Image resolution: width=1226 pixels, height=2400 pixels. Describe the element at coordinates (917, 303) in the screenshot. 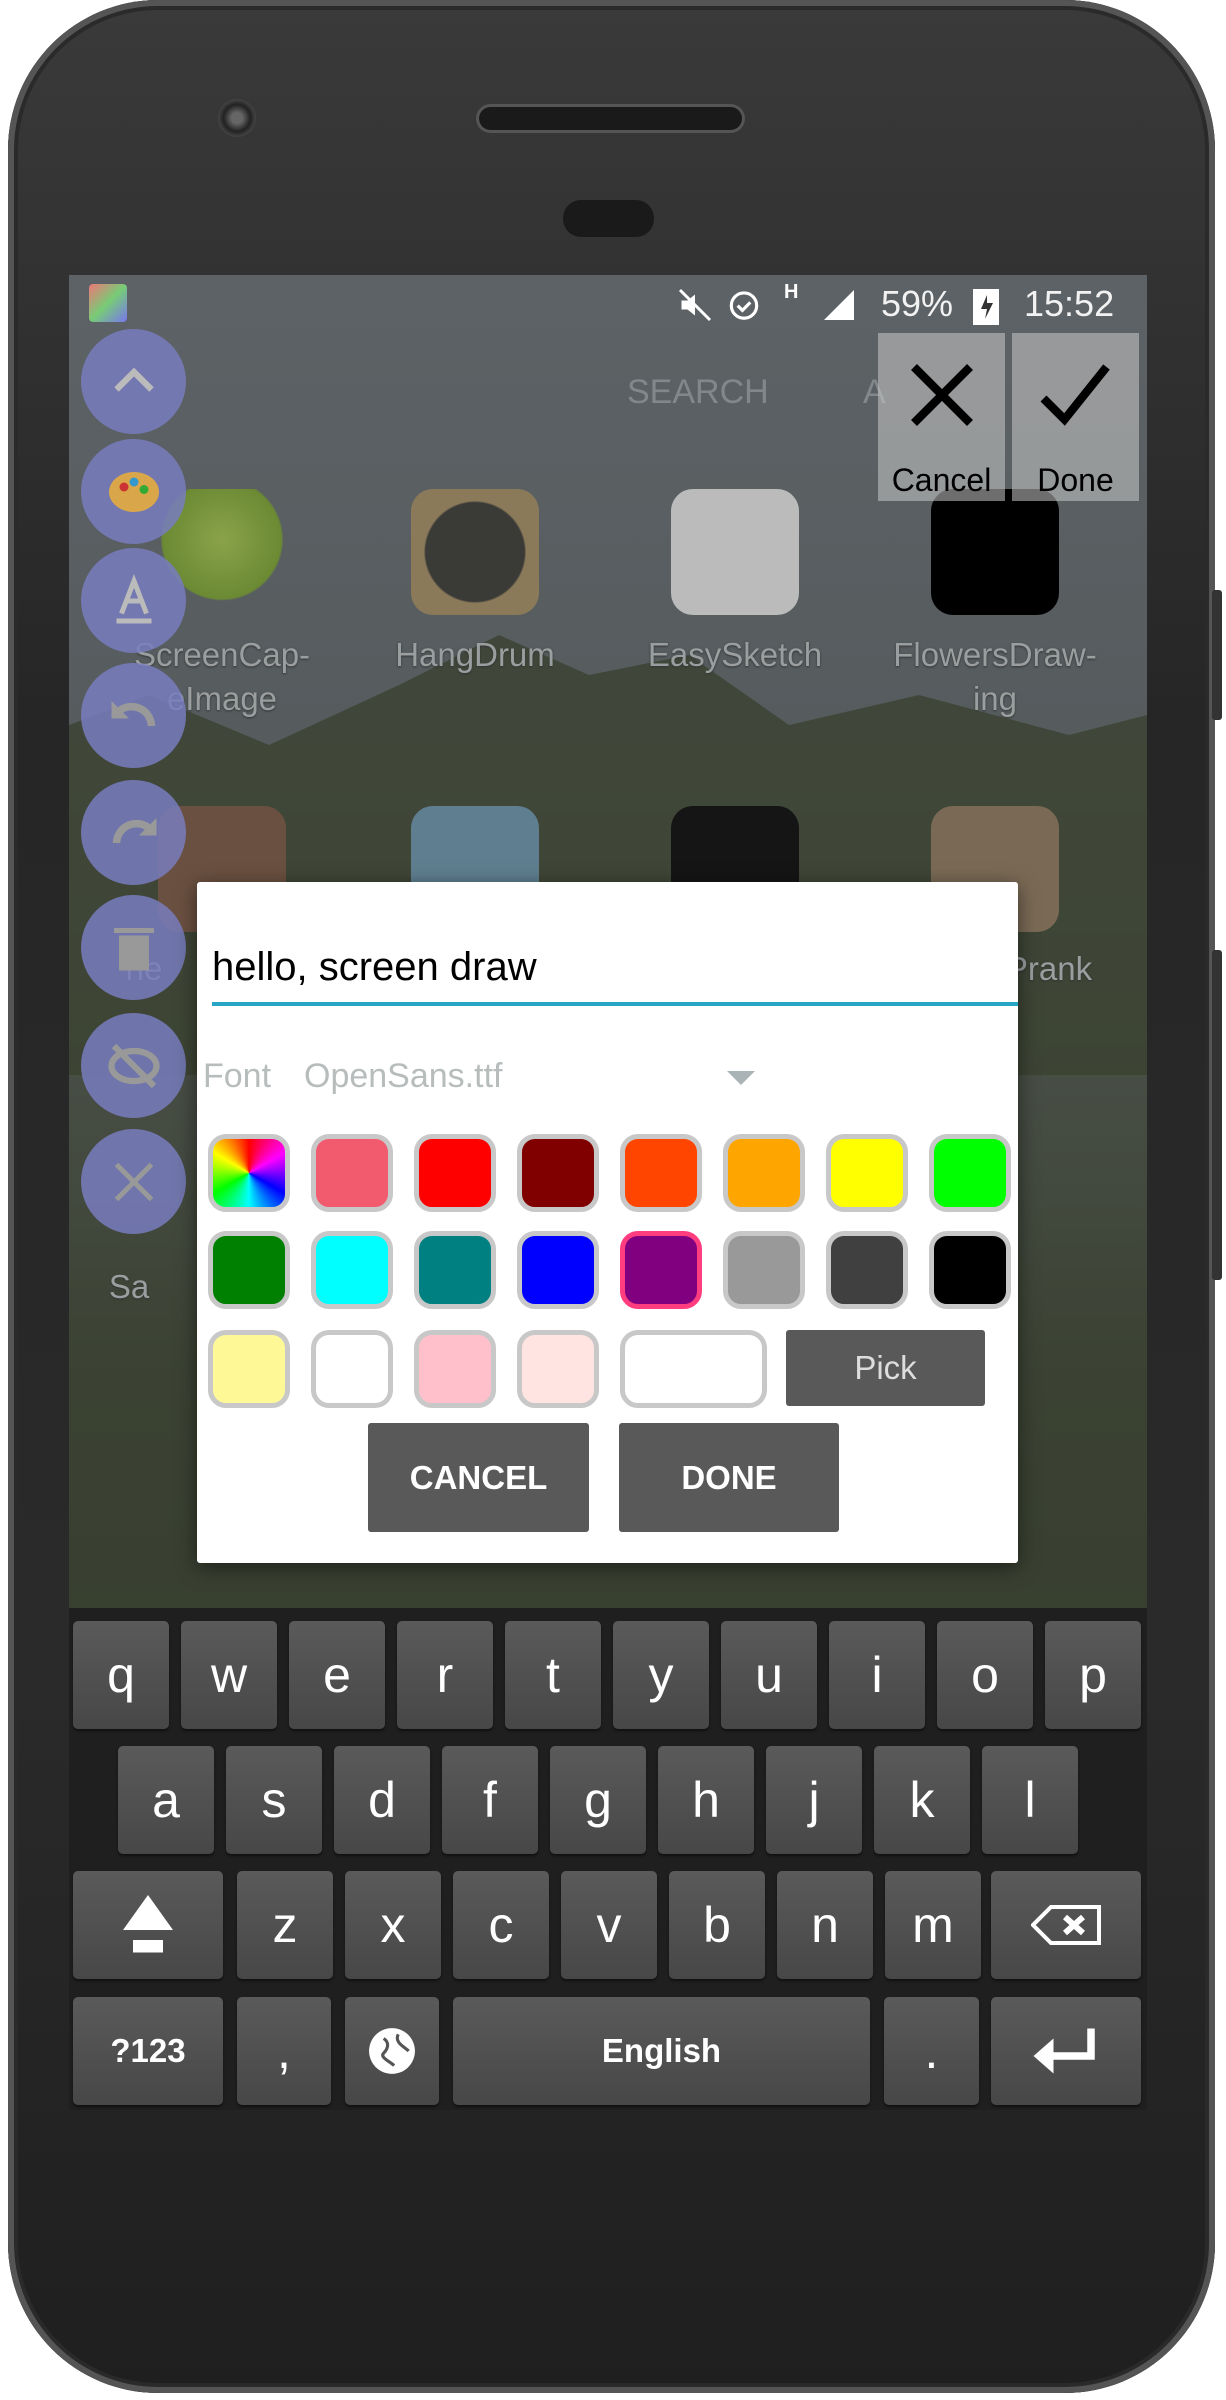

I see `battery-percent: 59%` at that location.